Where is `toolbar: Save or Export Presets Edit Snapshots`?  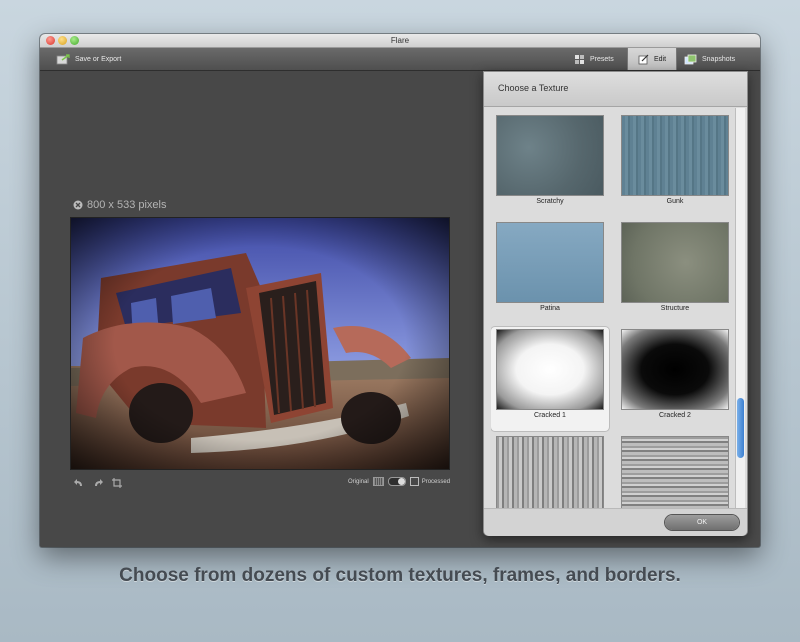 toolbar: Save or Export Presets Edit Snapshots is located at coordinates (400, 59).